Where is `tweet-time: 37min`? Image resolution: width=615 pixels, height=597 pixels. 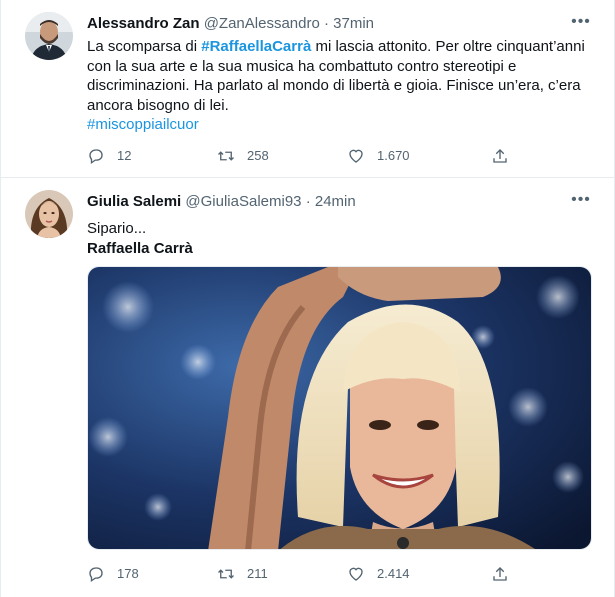
tweet-time: 37min is located at coordinates (353, 23).